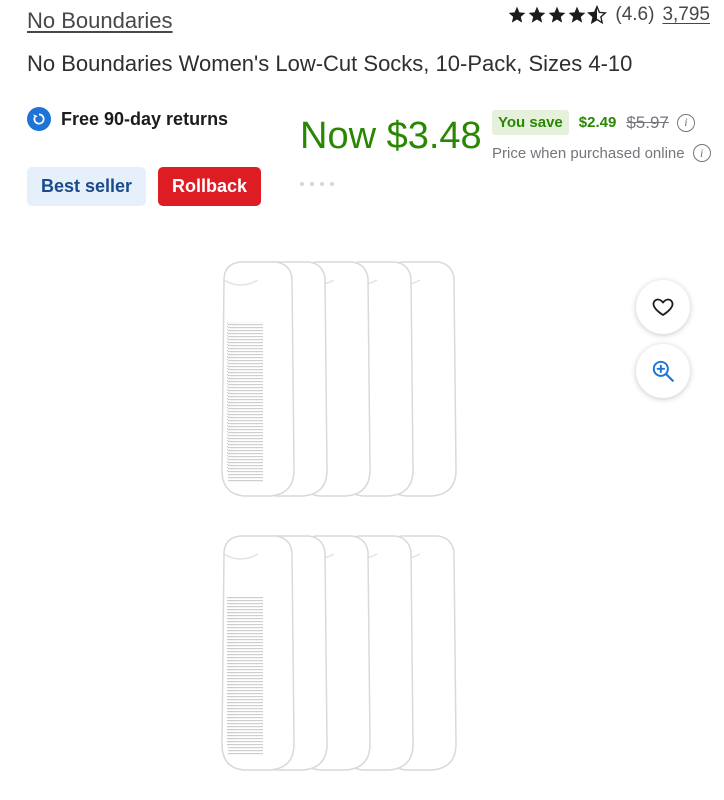 The height and width of the screenshot is (800, 724). I want to click on zoom-in-icon, so click(663, 371).